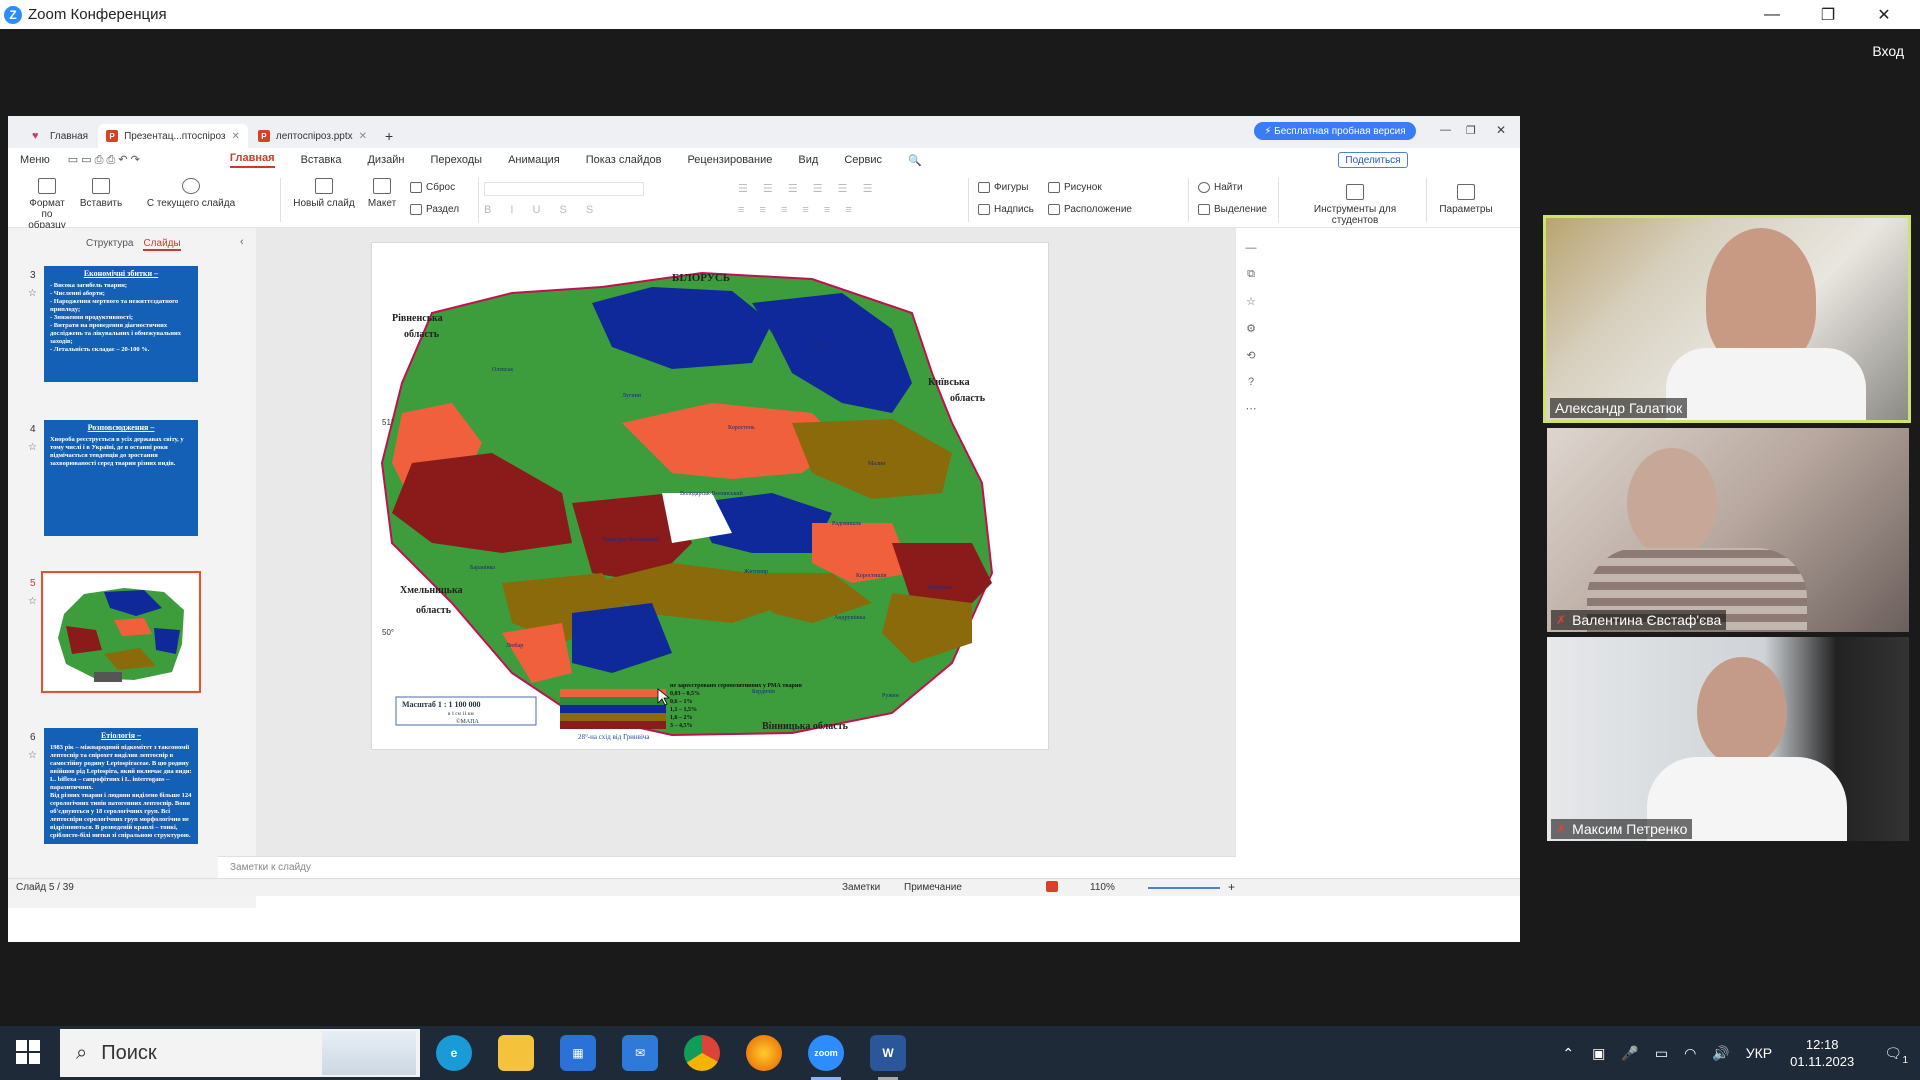 The height and width of the screenshot is (1080, 1920). I want to click on format-painter-button: Формат по образцу, so click(47, 204).